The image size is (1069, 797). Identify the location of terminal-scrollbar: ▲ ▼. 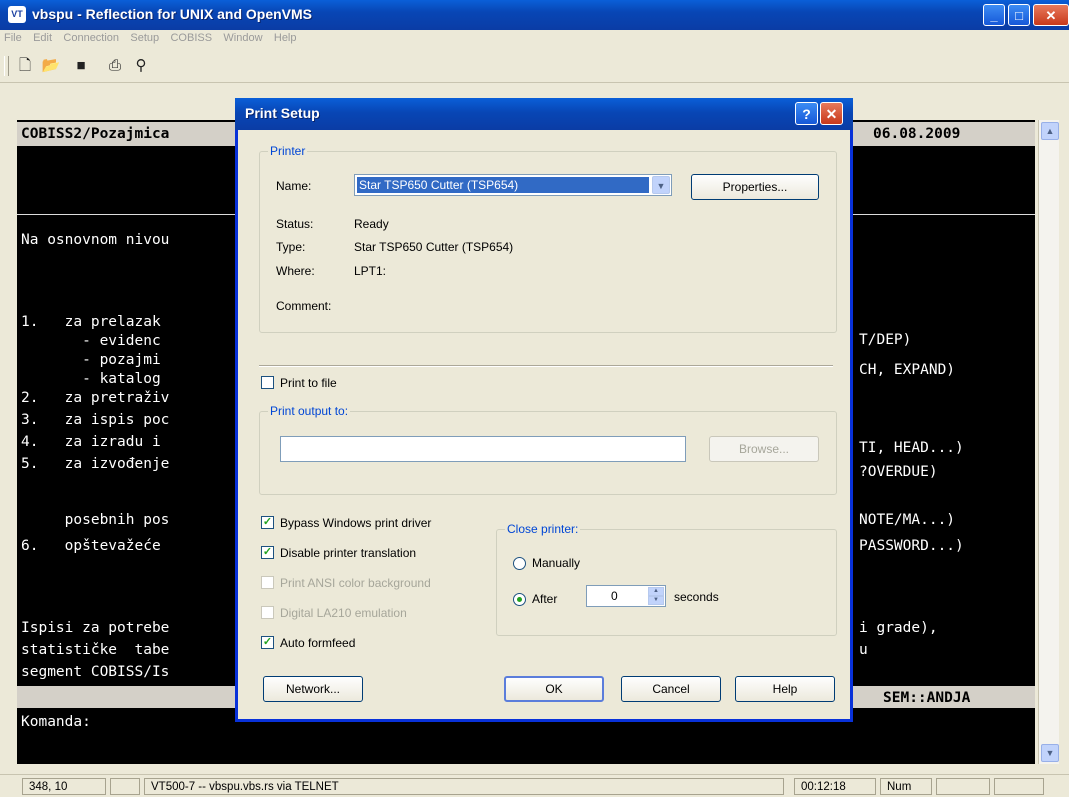
(1048, 442).